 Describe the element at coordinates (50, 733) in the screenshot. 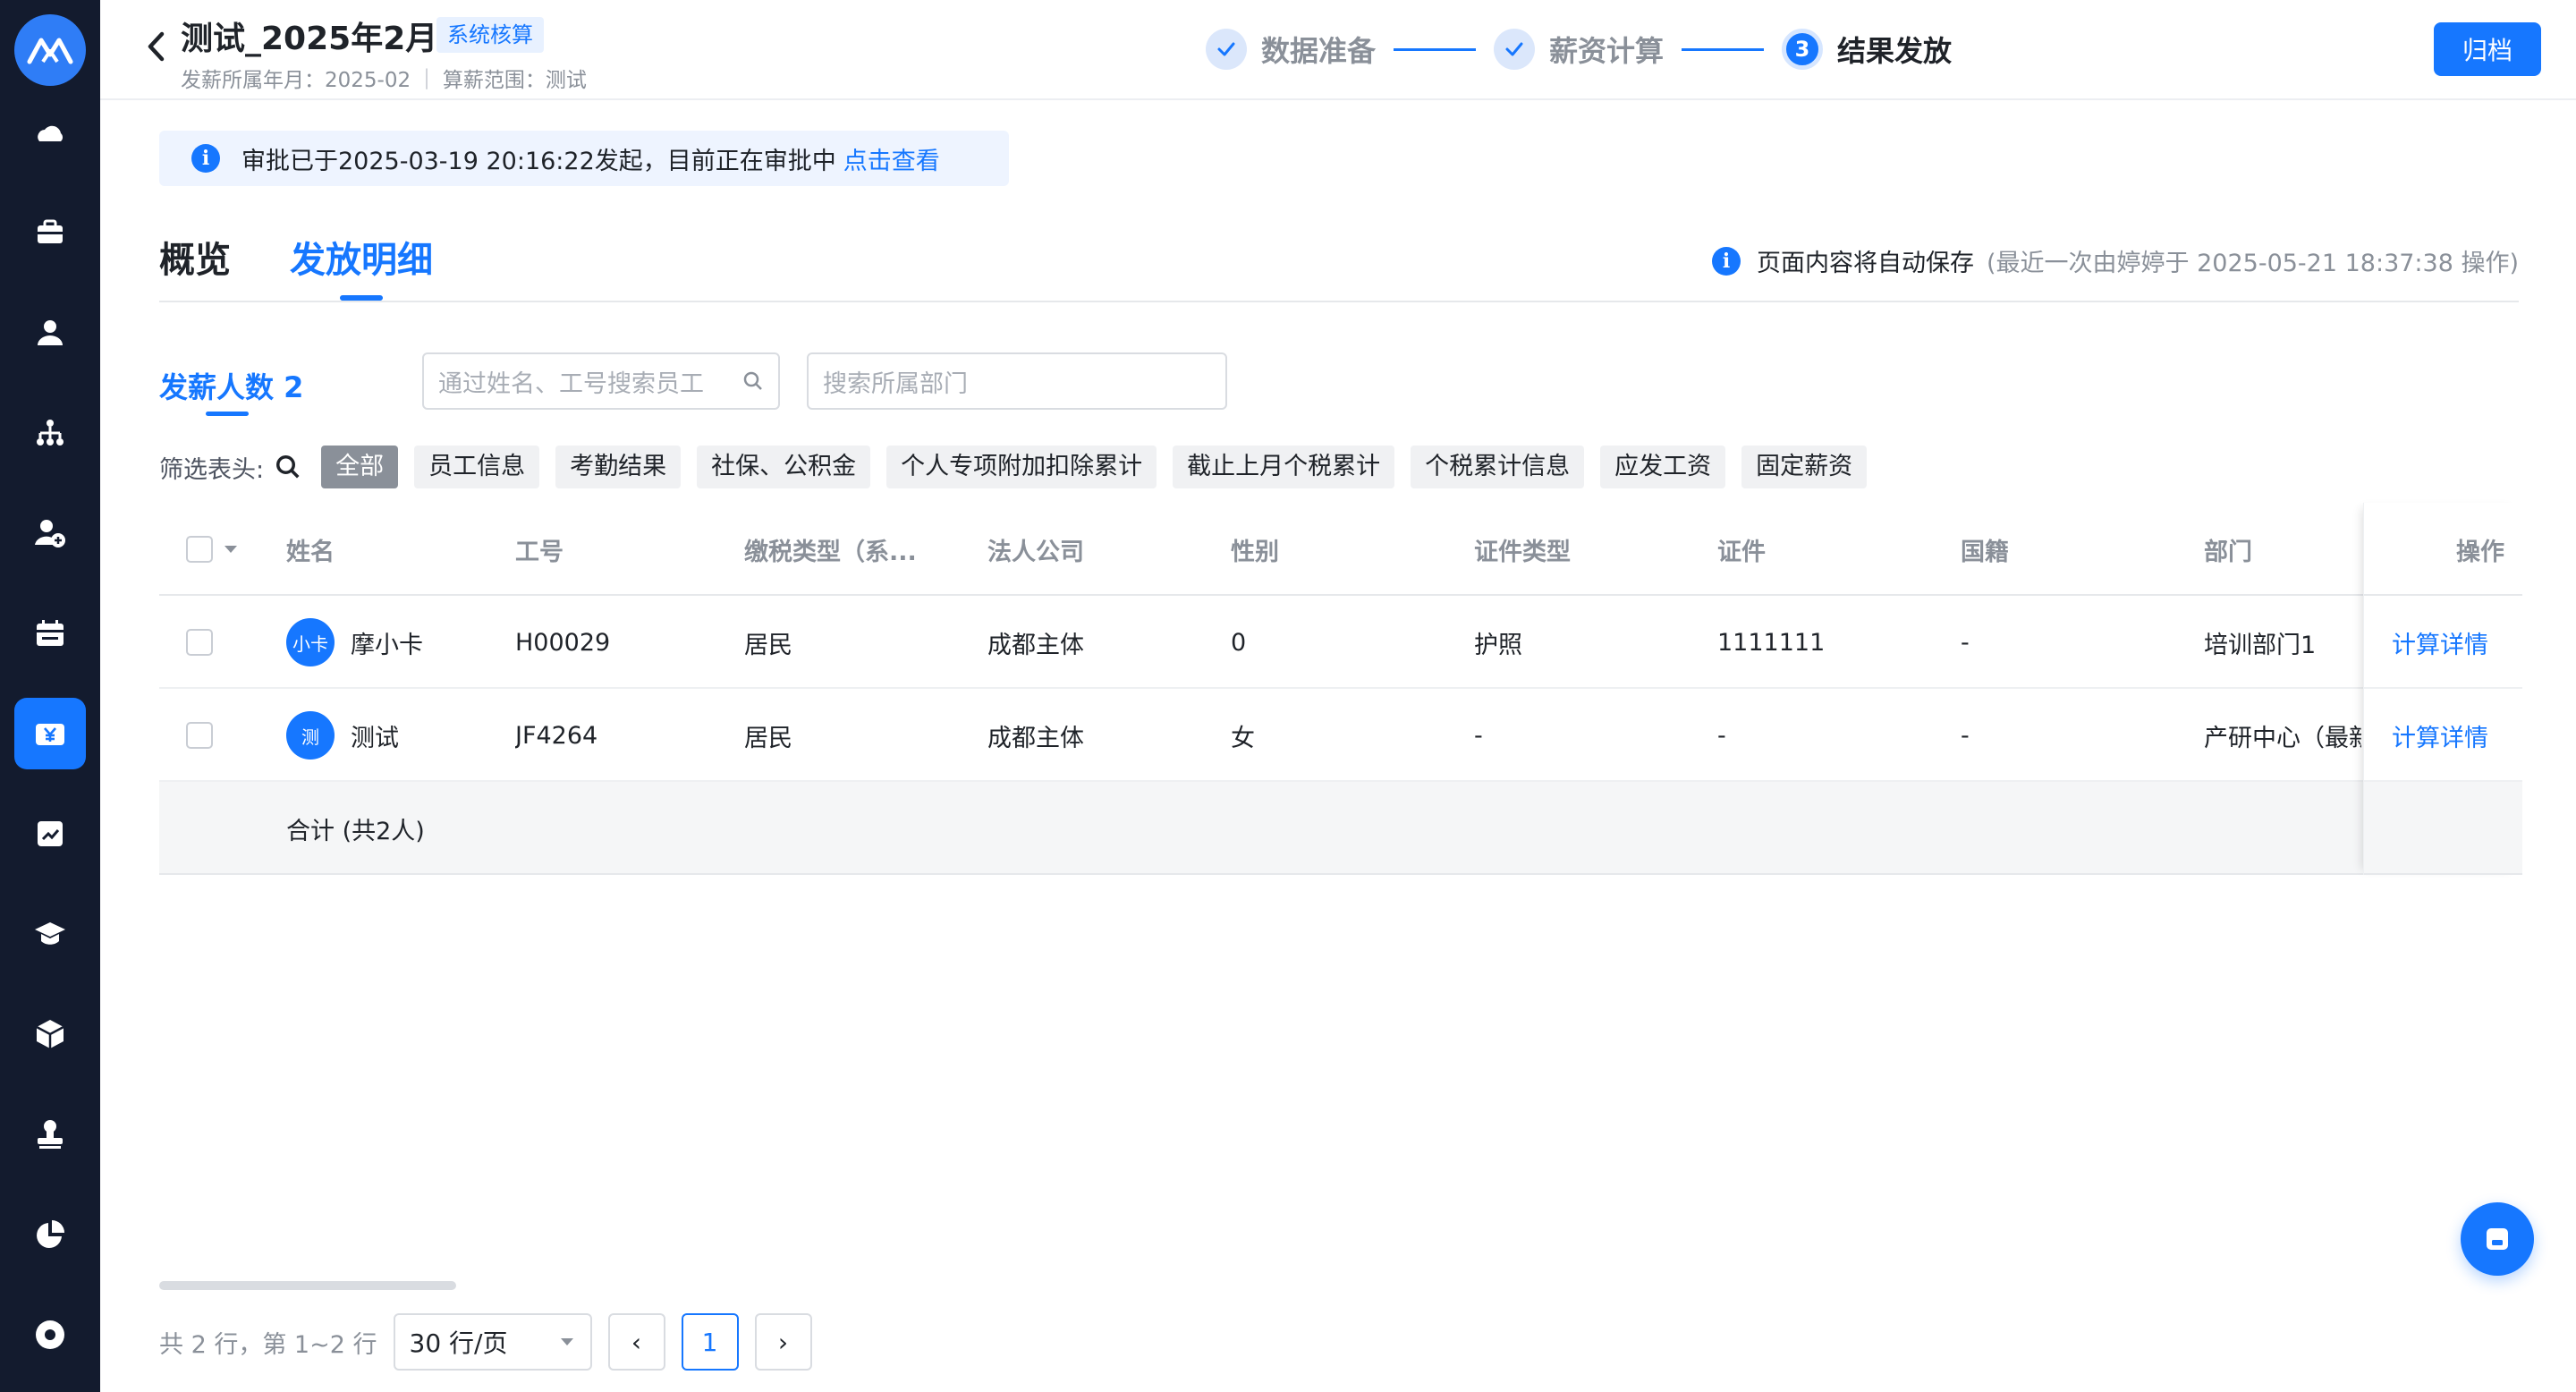

I see `salary-icon` at that location.